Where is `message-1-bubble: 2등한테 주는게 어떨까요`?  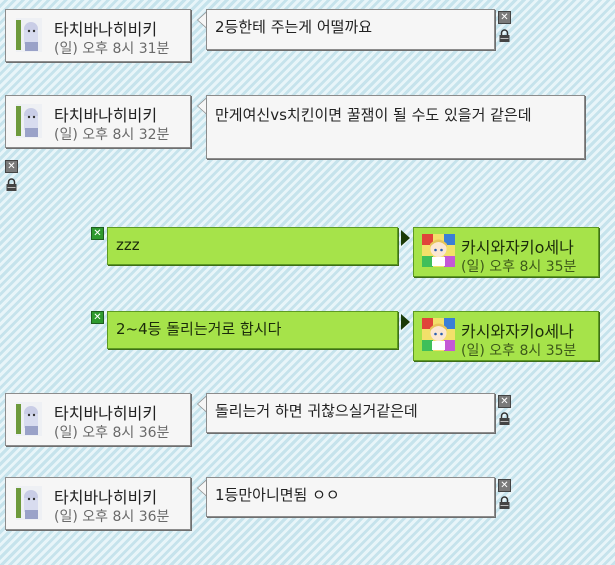 message-1-bubble: 2등한테 주는게 어떨까요 is located at coordinates (350, 29).